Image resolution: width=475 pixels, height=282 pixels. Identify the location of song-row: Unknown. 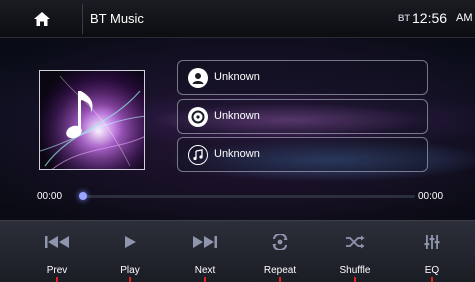
(302, 154).